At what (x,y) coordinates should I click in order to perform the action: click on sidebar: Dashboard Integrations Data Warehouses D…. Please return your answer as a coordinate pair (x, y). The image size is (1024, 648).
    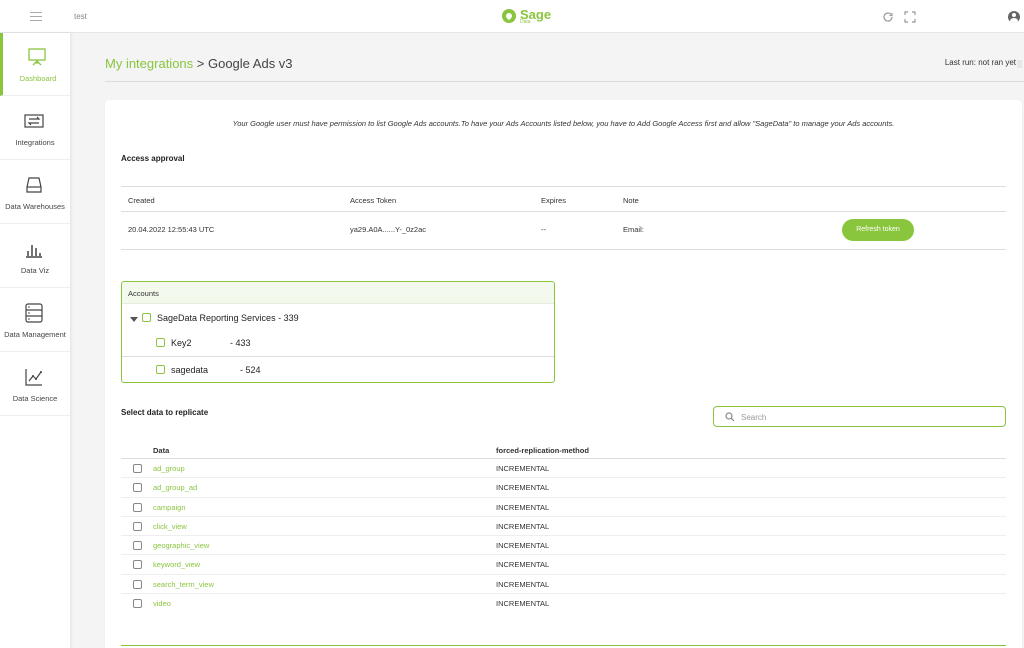
    Looking at the image, I should click on (35, 340).